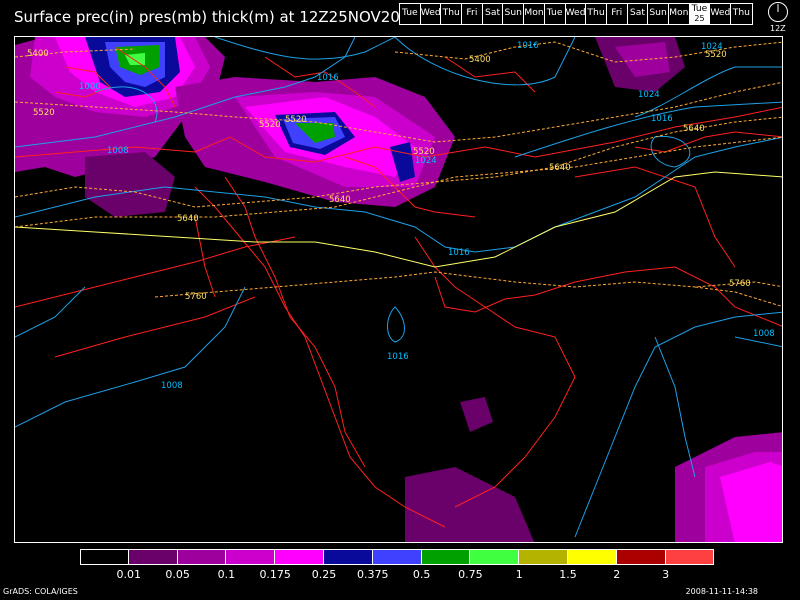 The image size is (800, 600). I want to click on legend-label: 0.05, so click(177, 574).